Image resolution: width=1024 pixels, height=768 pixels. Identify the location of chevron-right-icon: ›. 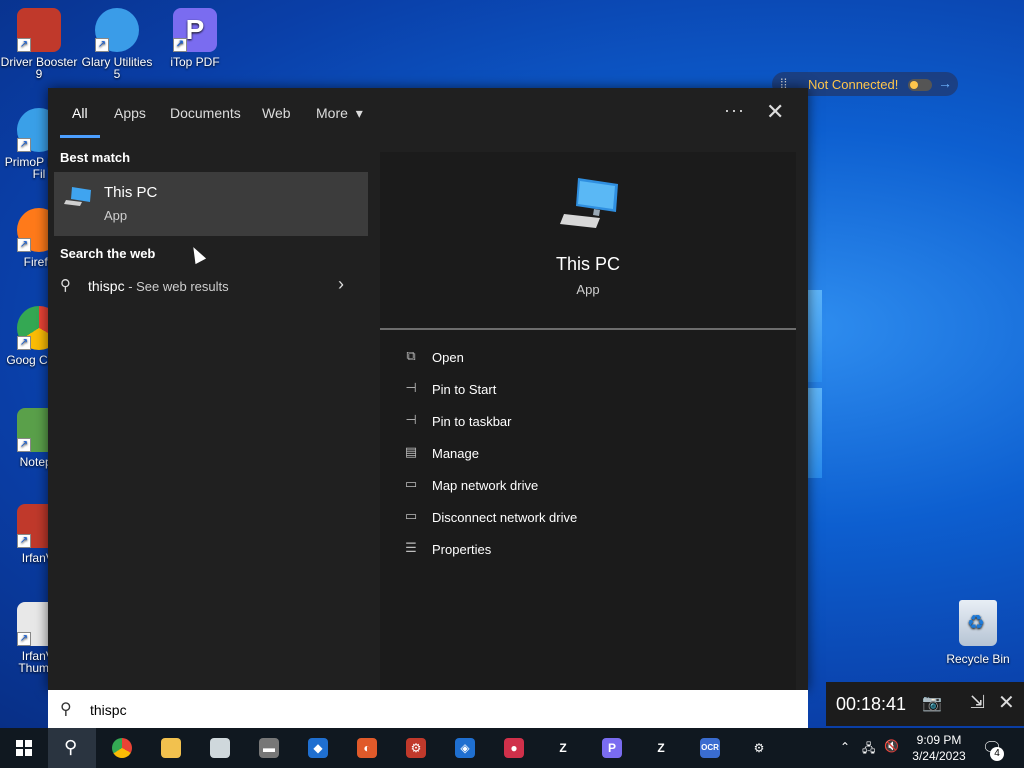
(341, 284).